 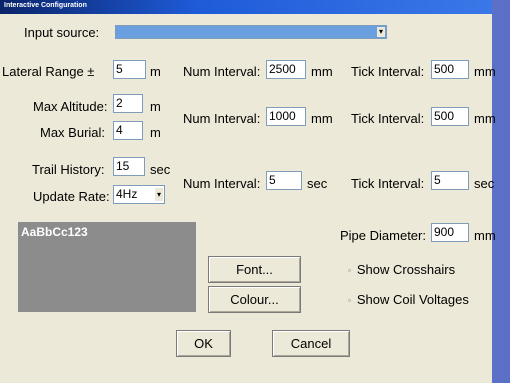 I want to click on trail-tick-interval-input: 5, so click(x=450, y=180).